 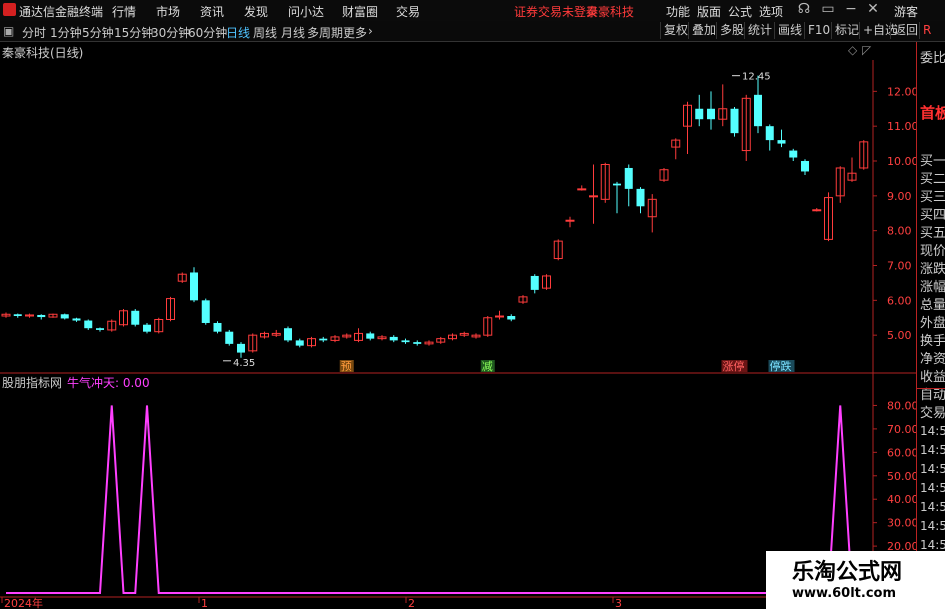 I want to click on app-title: 通达信金融终端, so click(x=61, y=12).